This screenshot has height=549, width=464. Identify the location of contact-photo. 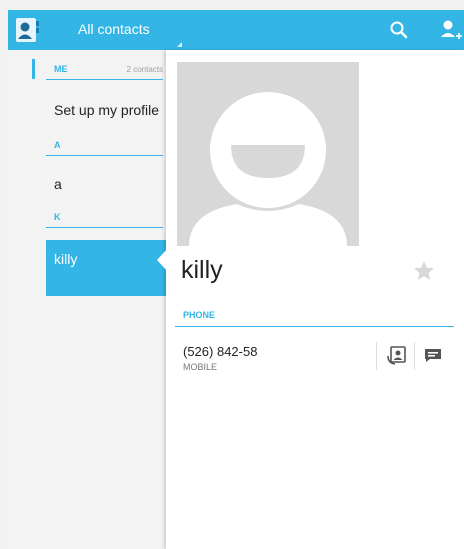
(268, 154).